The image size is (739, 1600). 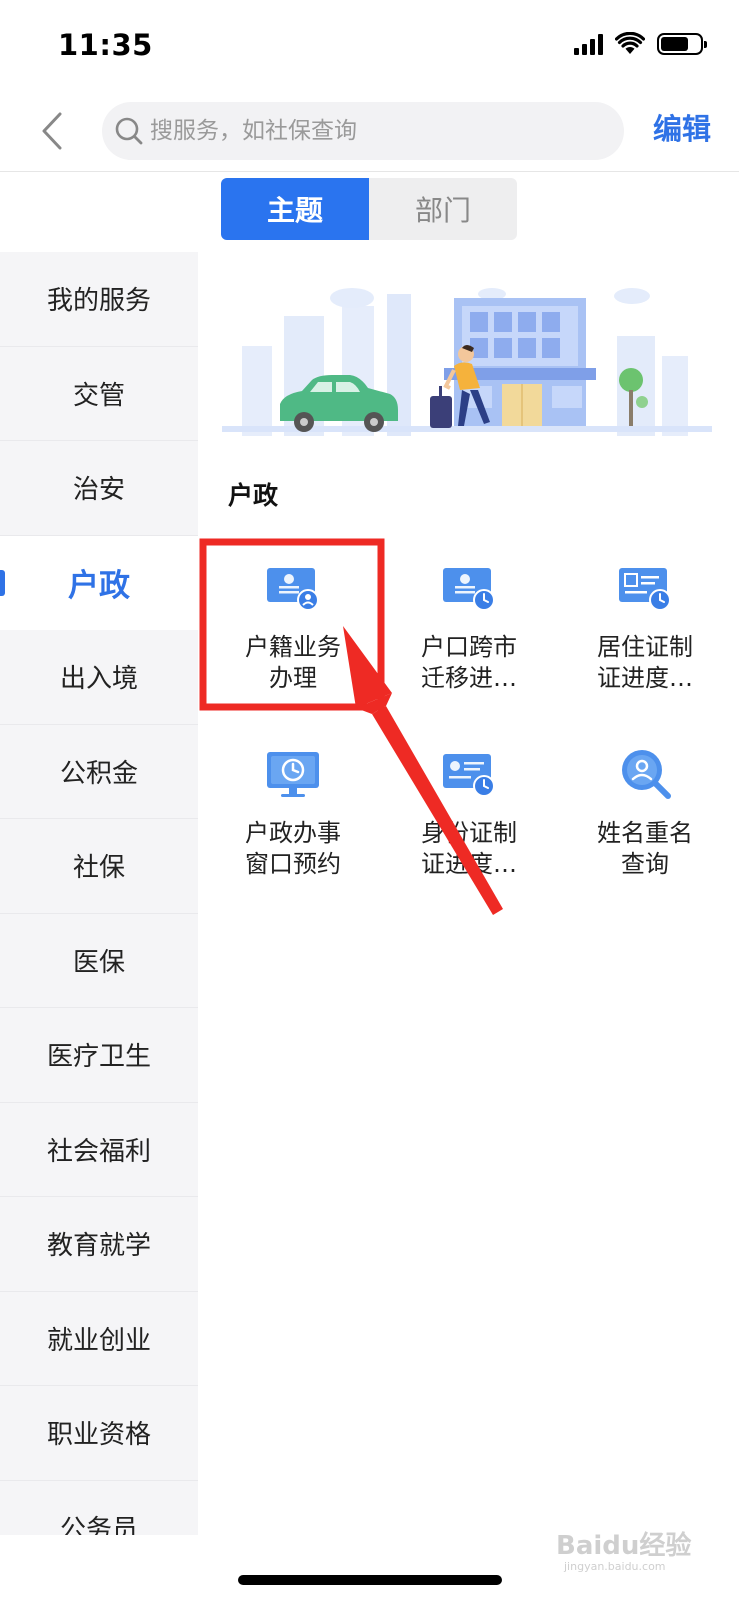 I want to click on sidebar-item-social-welfare: 社会福利, so click(x=99, y=1150).